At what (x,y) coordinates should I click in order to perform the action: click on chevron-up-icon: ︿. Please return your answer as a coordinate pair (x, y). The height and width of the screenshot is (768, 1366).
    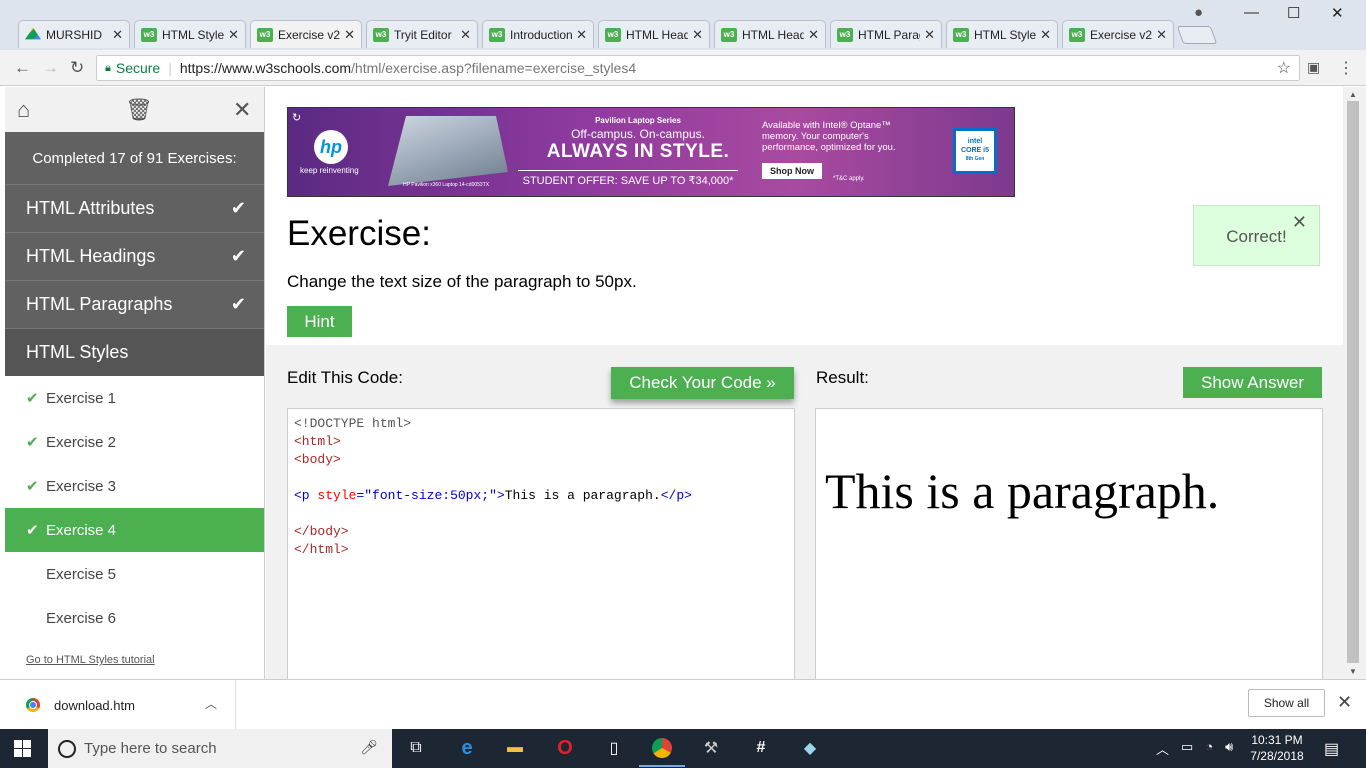
    Looking at the image, I should click on (211, 703).